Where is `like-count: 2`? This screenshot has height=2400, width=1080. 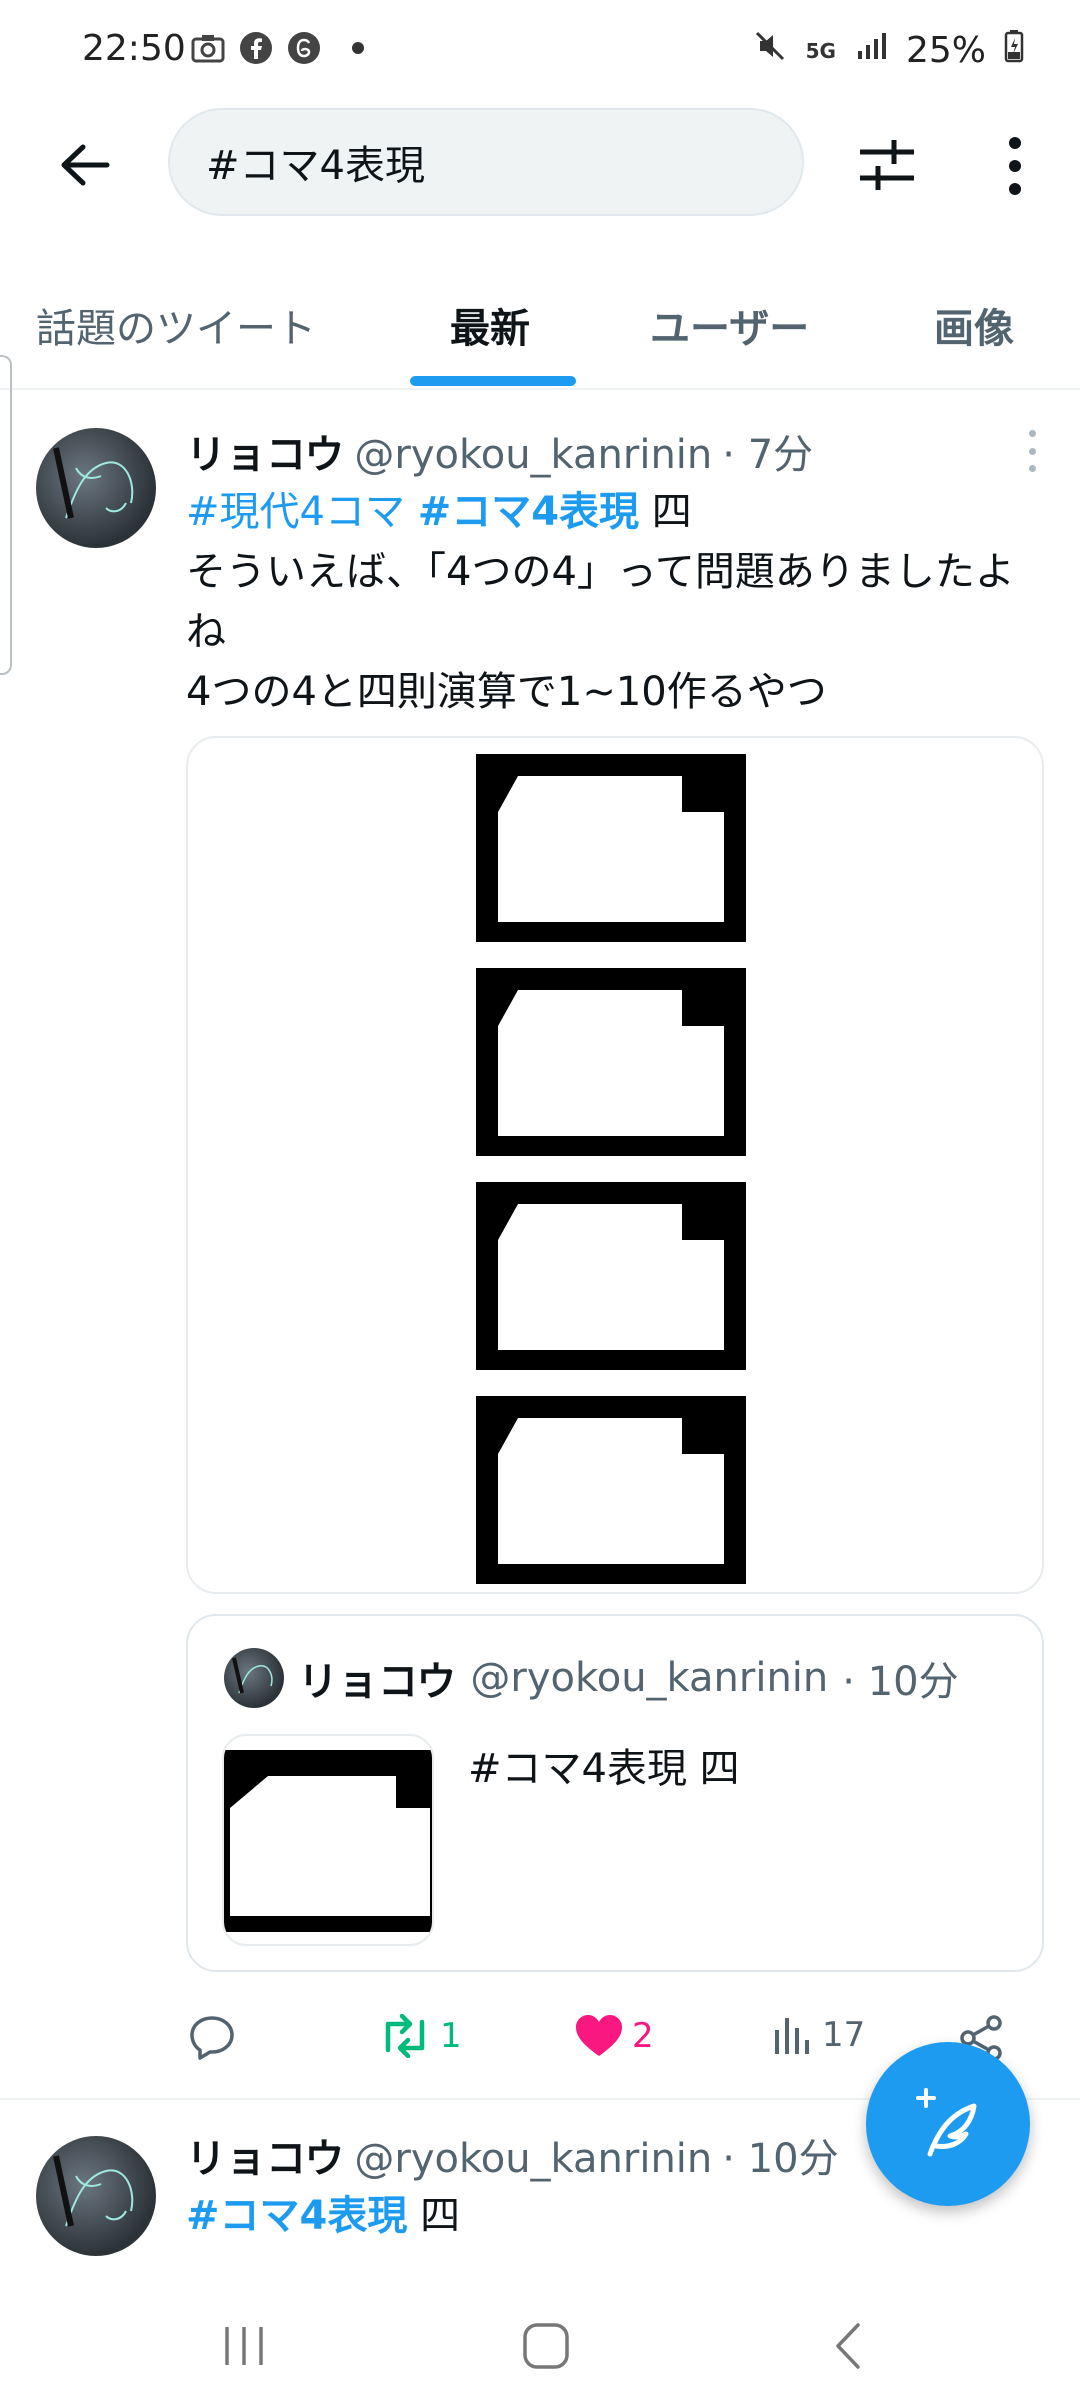 like-count: 2 is located at coordinates (643, 2036).